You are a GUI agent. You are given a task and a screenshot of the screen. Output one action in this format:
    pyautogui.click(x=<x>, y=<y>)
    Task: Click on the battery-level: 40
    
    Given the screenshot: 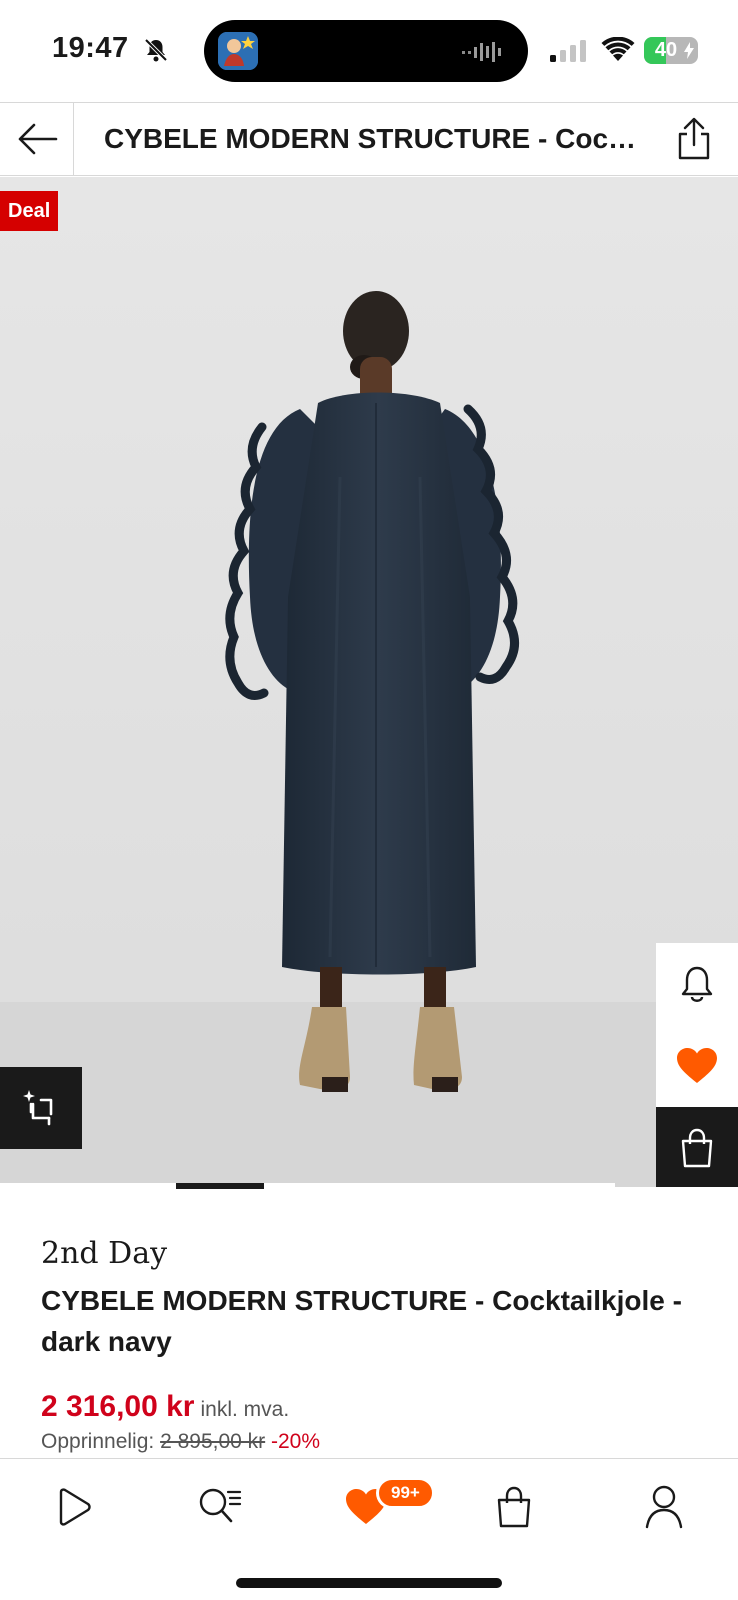 What is the action you would take?
    pyautogui.click(x=666, y=50)
    